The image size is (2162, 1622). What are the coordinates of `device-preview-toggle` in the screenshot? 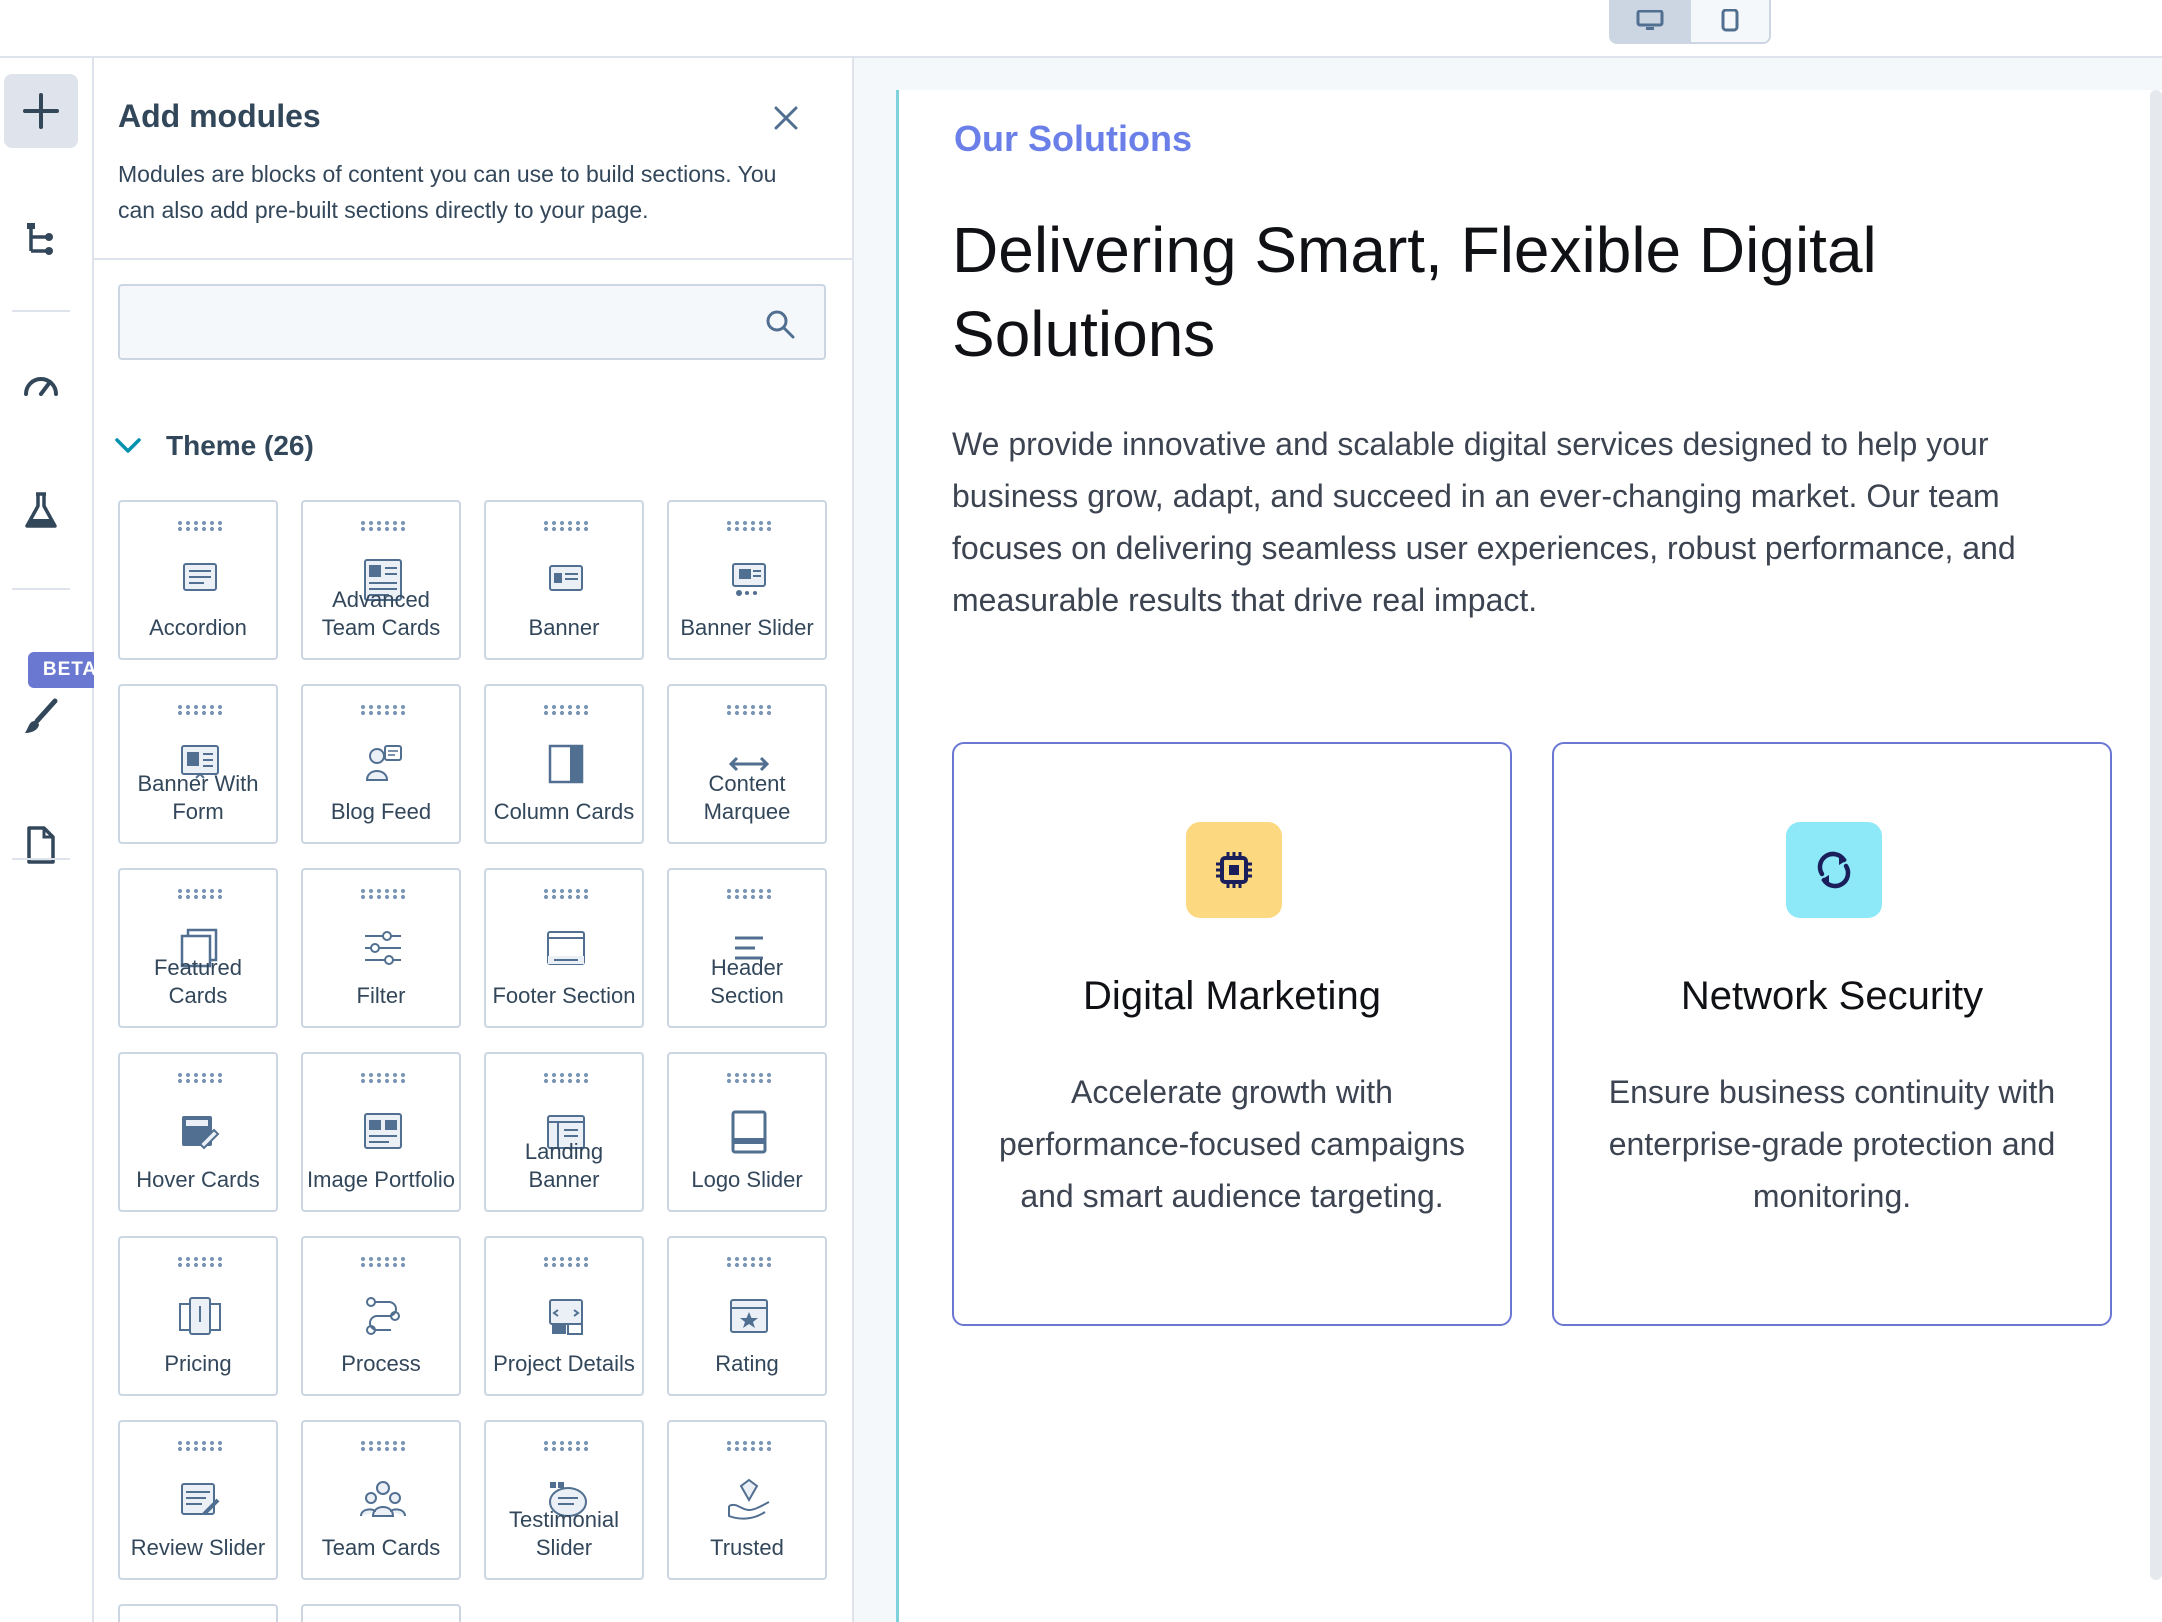 It's located at (1690, 22).